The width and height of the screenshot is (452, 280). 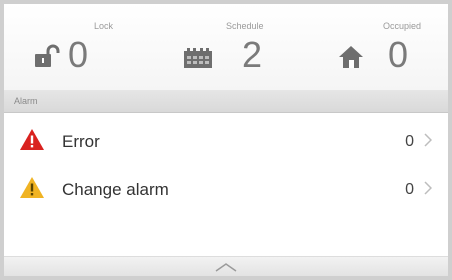 I want to click on occupied-status: Occupied 0, so click(x=393, y=47).